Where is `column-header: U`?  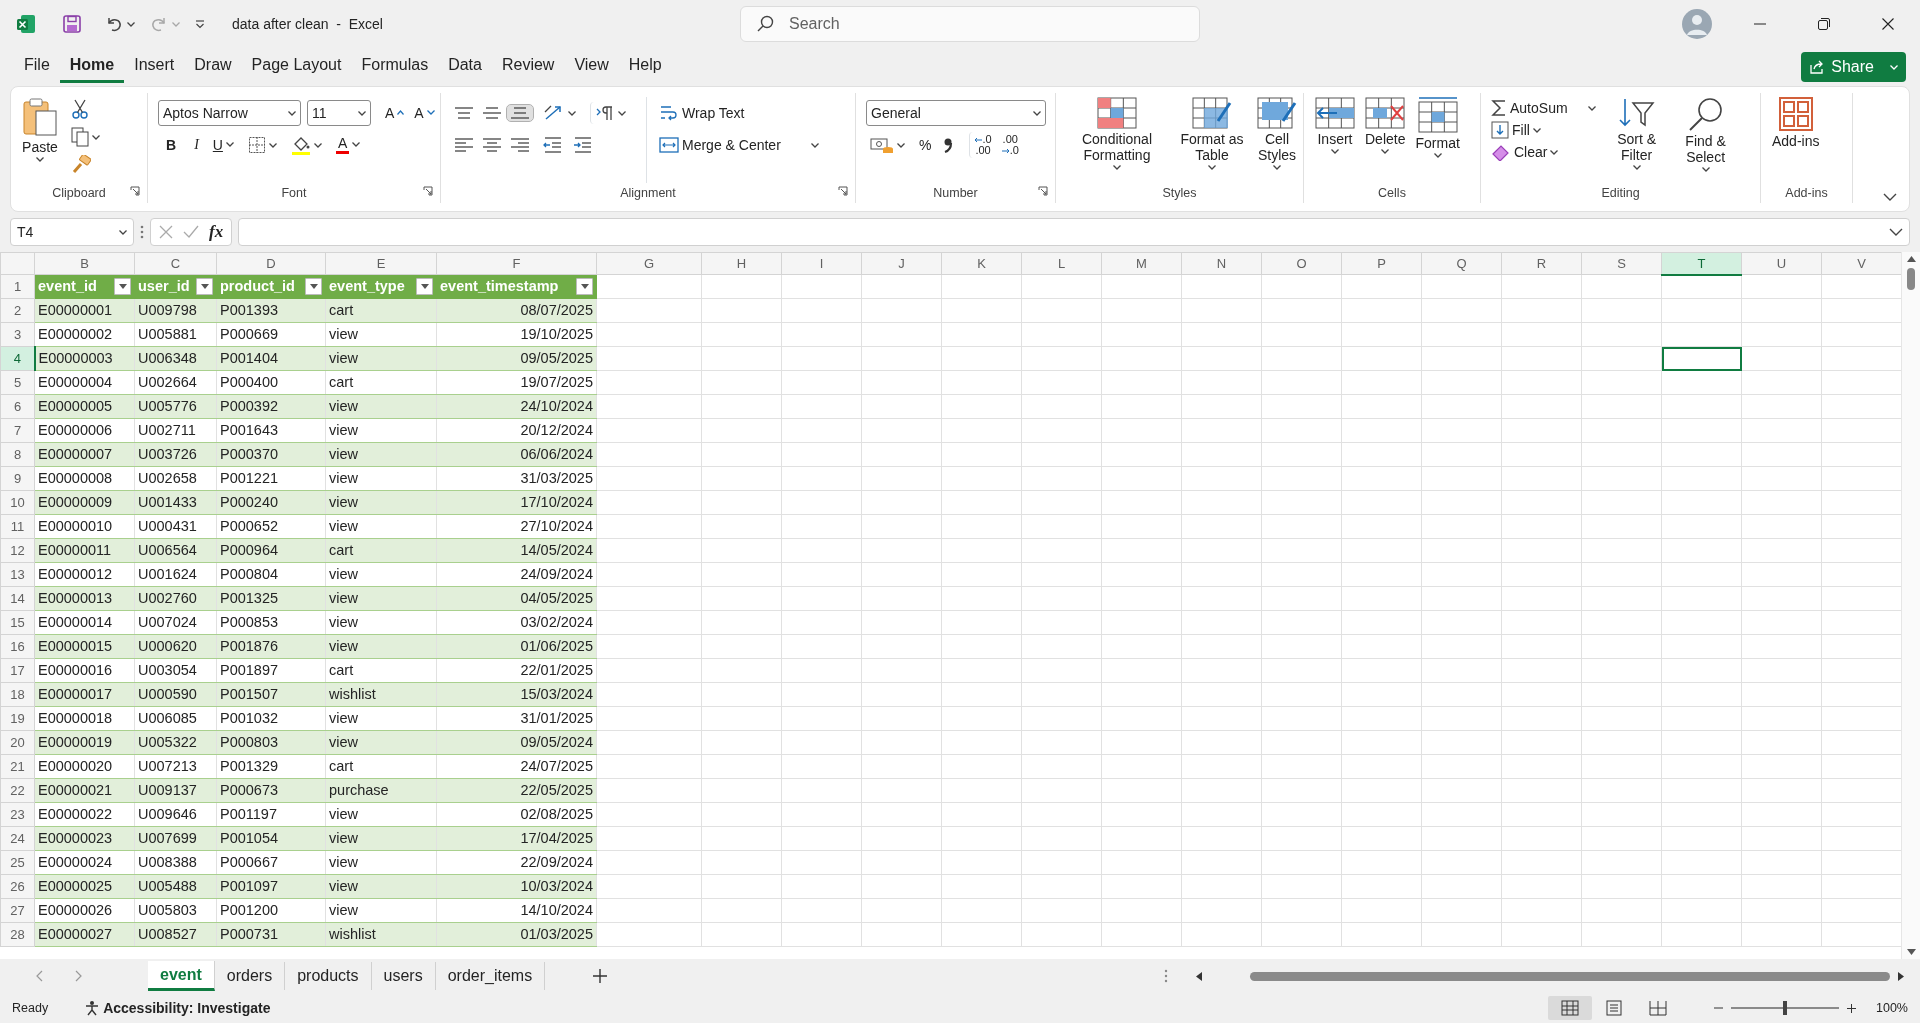
column-header: U is located at coordinates (1781, 263).